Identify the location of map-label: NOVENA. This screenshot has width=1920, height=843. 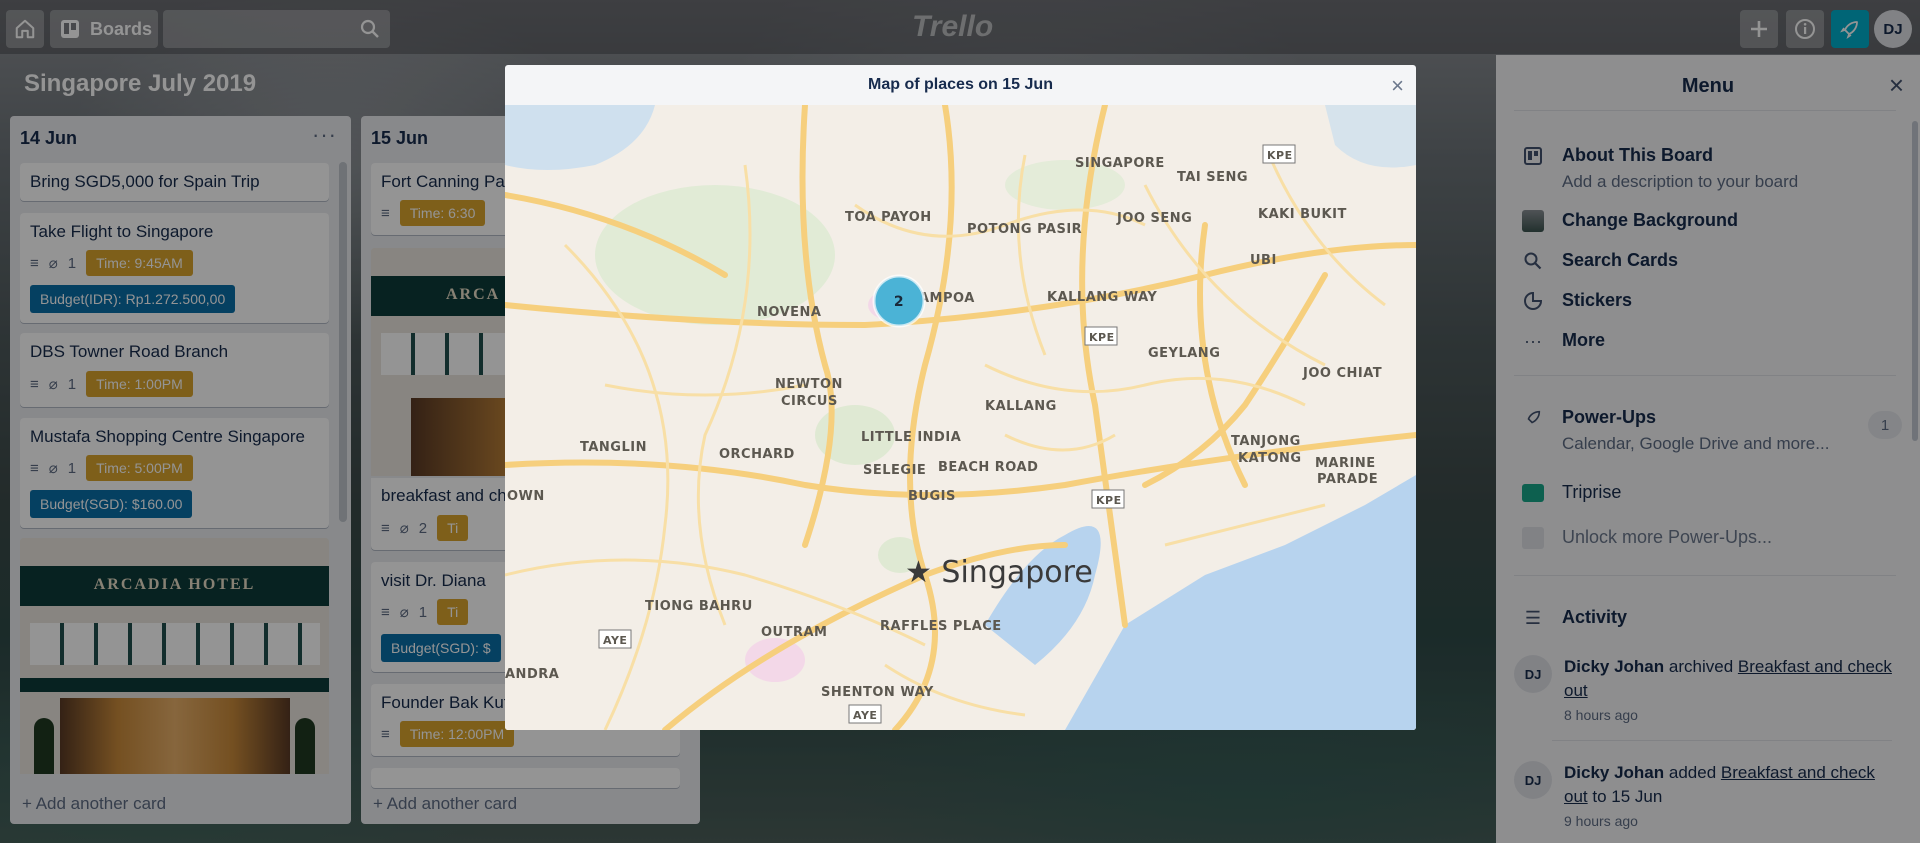
(789, 312).